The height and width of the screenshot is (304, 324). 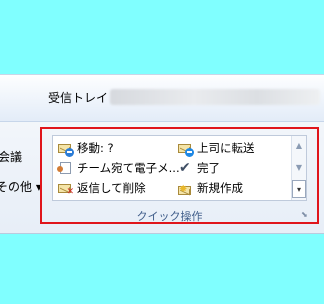 What do you see at coordinates (11, 156) in the screenshot?
I see `meeting-button-label: 会議` at bounding box center [11, 156].